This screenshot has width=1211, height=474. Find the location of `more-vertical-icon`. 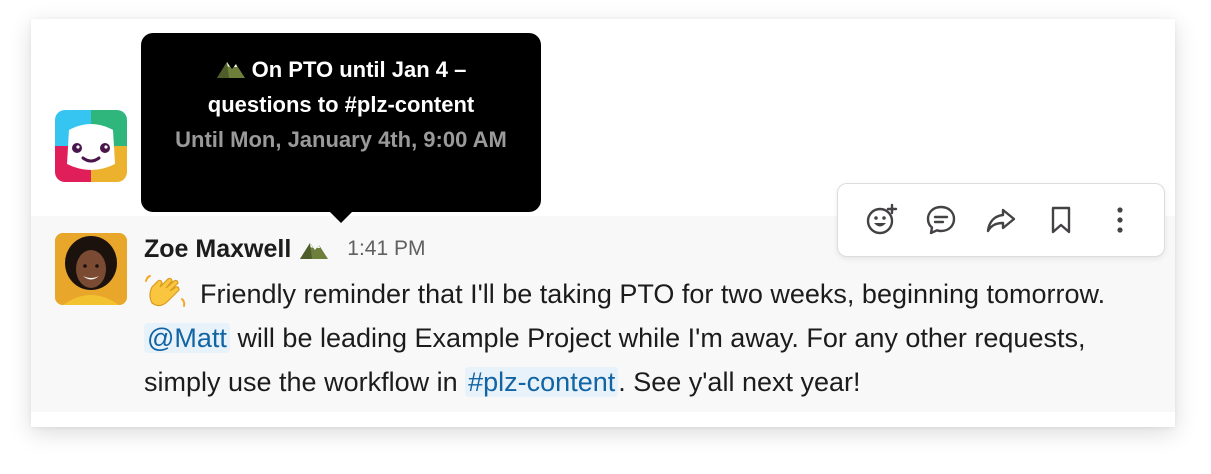

more-vertical-icon is located at coordinates (1120, 220).